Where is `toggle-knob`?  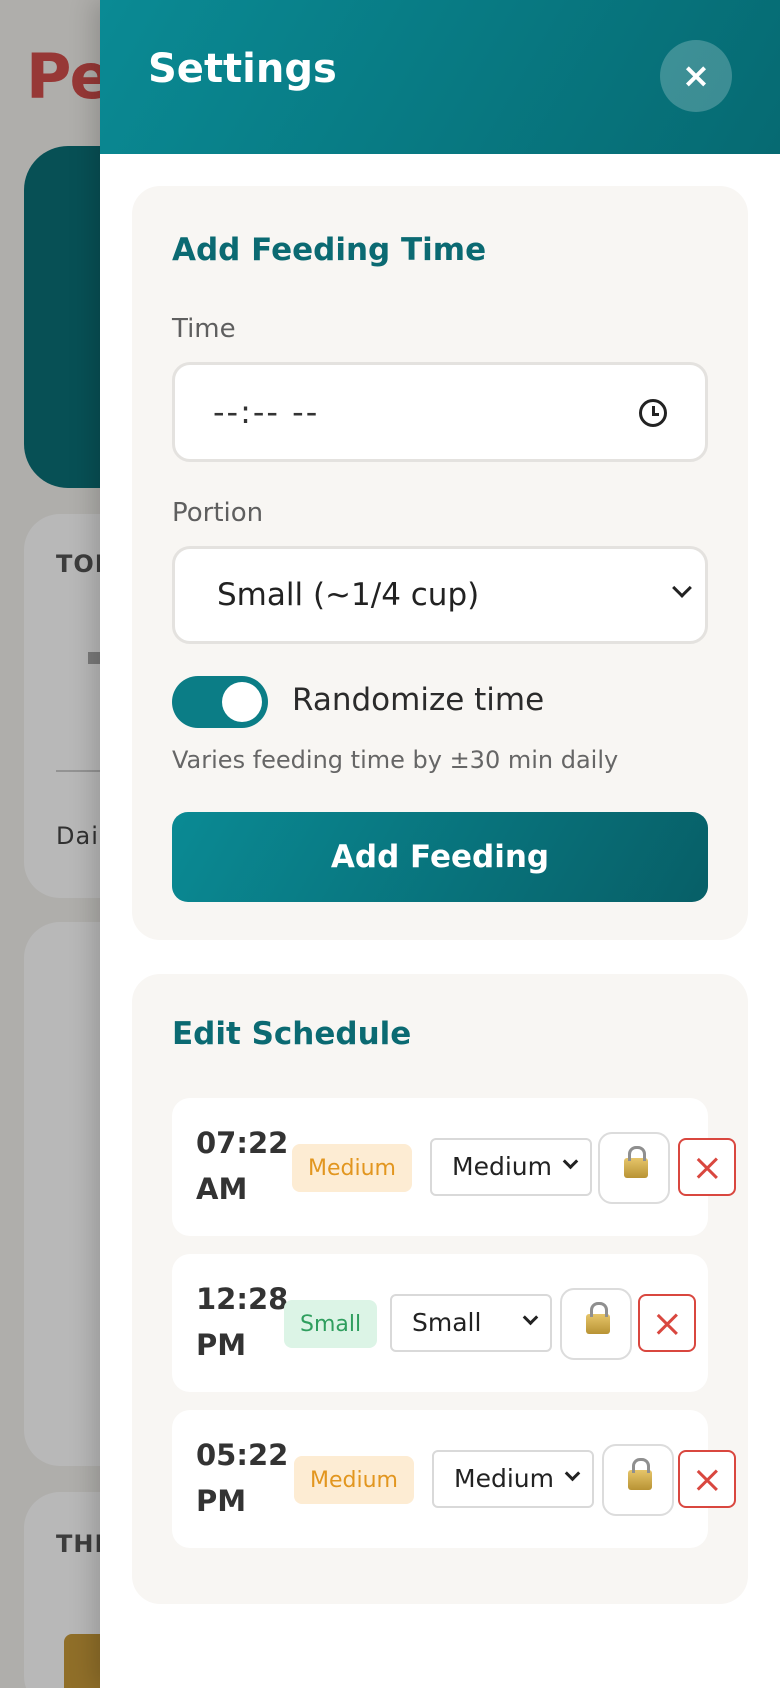
toggle-knob is located at coordinates (242, 702).